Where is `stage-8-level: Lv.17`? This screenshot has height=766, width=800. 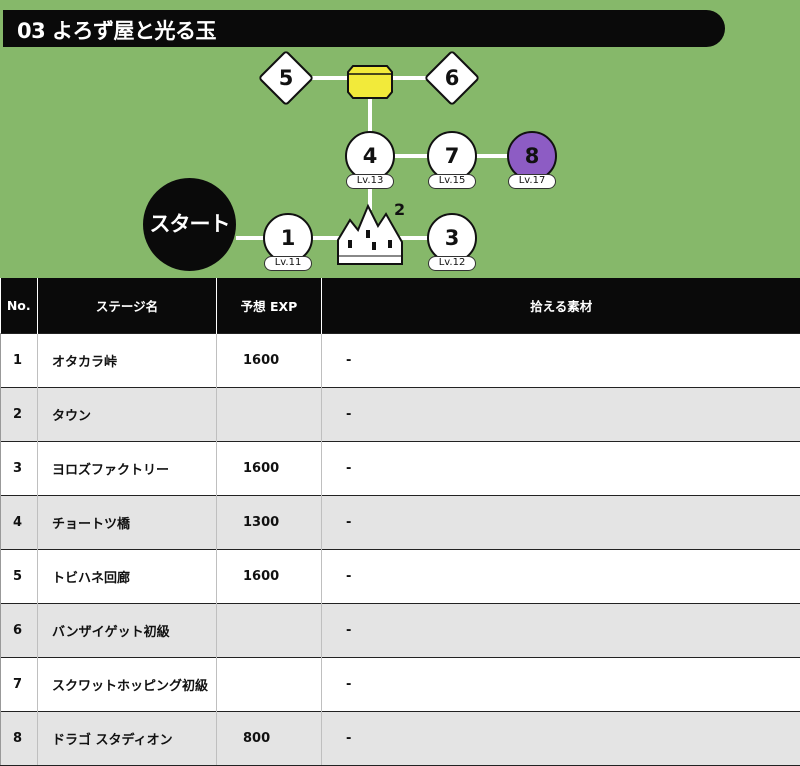 stage-8-level: Lv.17 is located at coordinates (532, 181).